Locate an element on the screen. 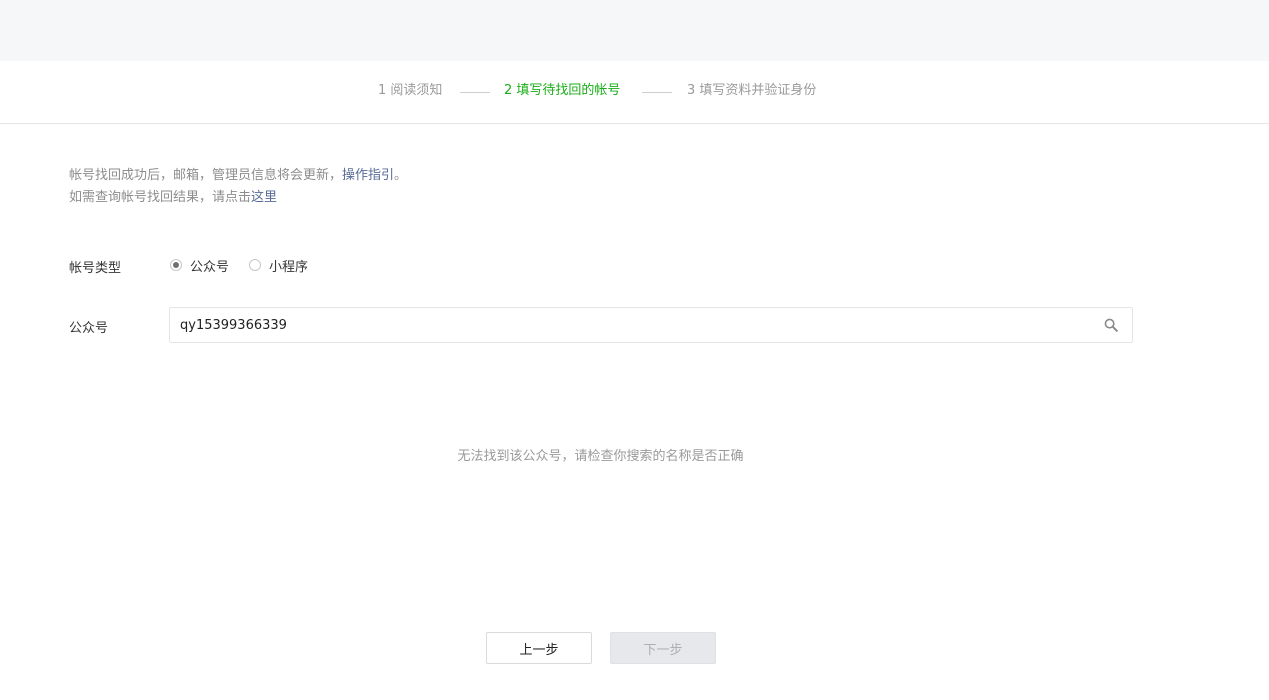 Image resolution: width=1269 pixels, height=700 pixels. previous-step-button: 上一步 is located at coordinates (539, 648).